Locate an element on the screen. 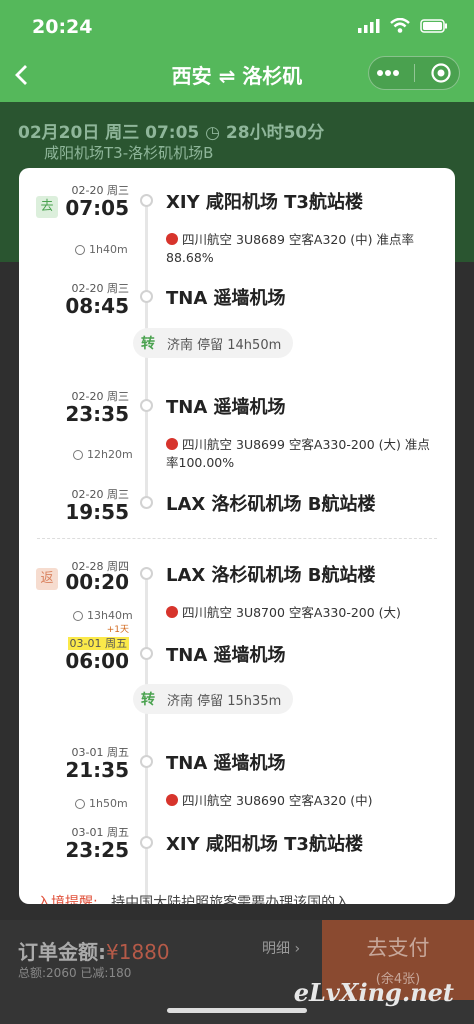 The width and height of the screenshot is (474, 1024). layover-pill: 转济南 停留 15h35m is located at coordinates (213, 699).